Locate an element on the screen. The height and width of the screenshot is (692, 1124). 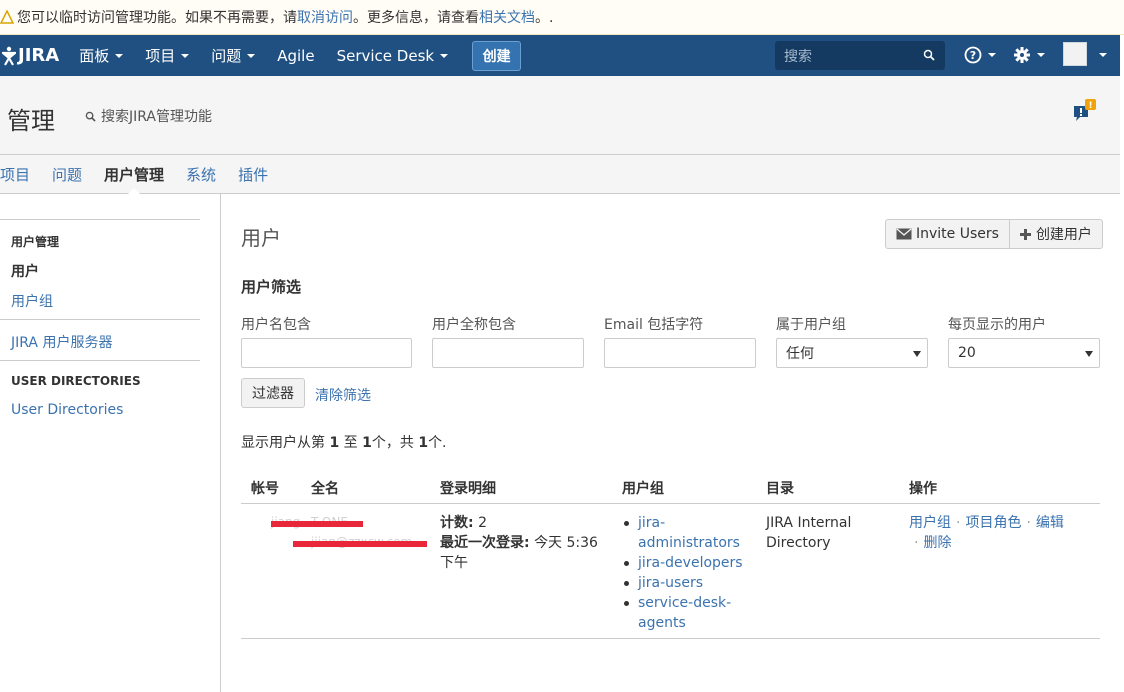
feedback-button: ! is located at coordinates (1085, 113).